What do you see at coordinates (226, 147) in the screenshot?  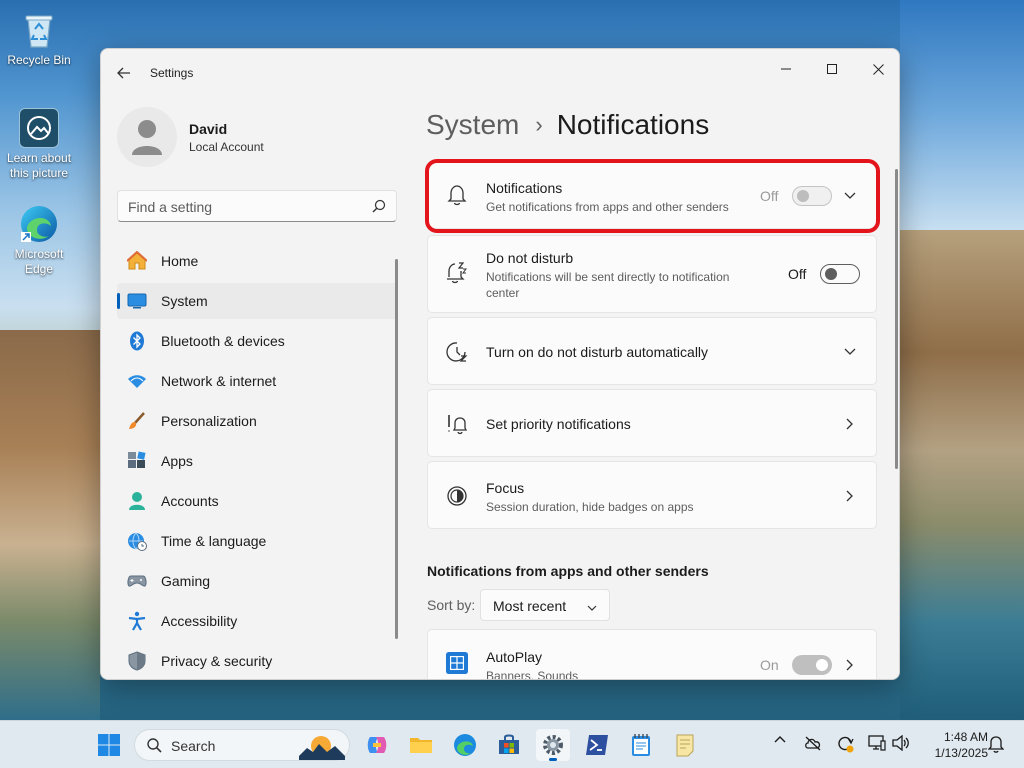 I see `profile-account-type: Local Account` at bounding box center [226, 147].